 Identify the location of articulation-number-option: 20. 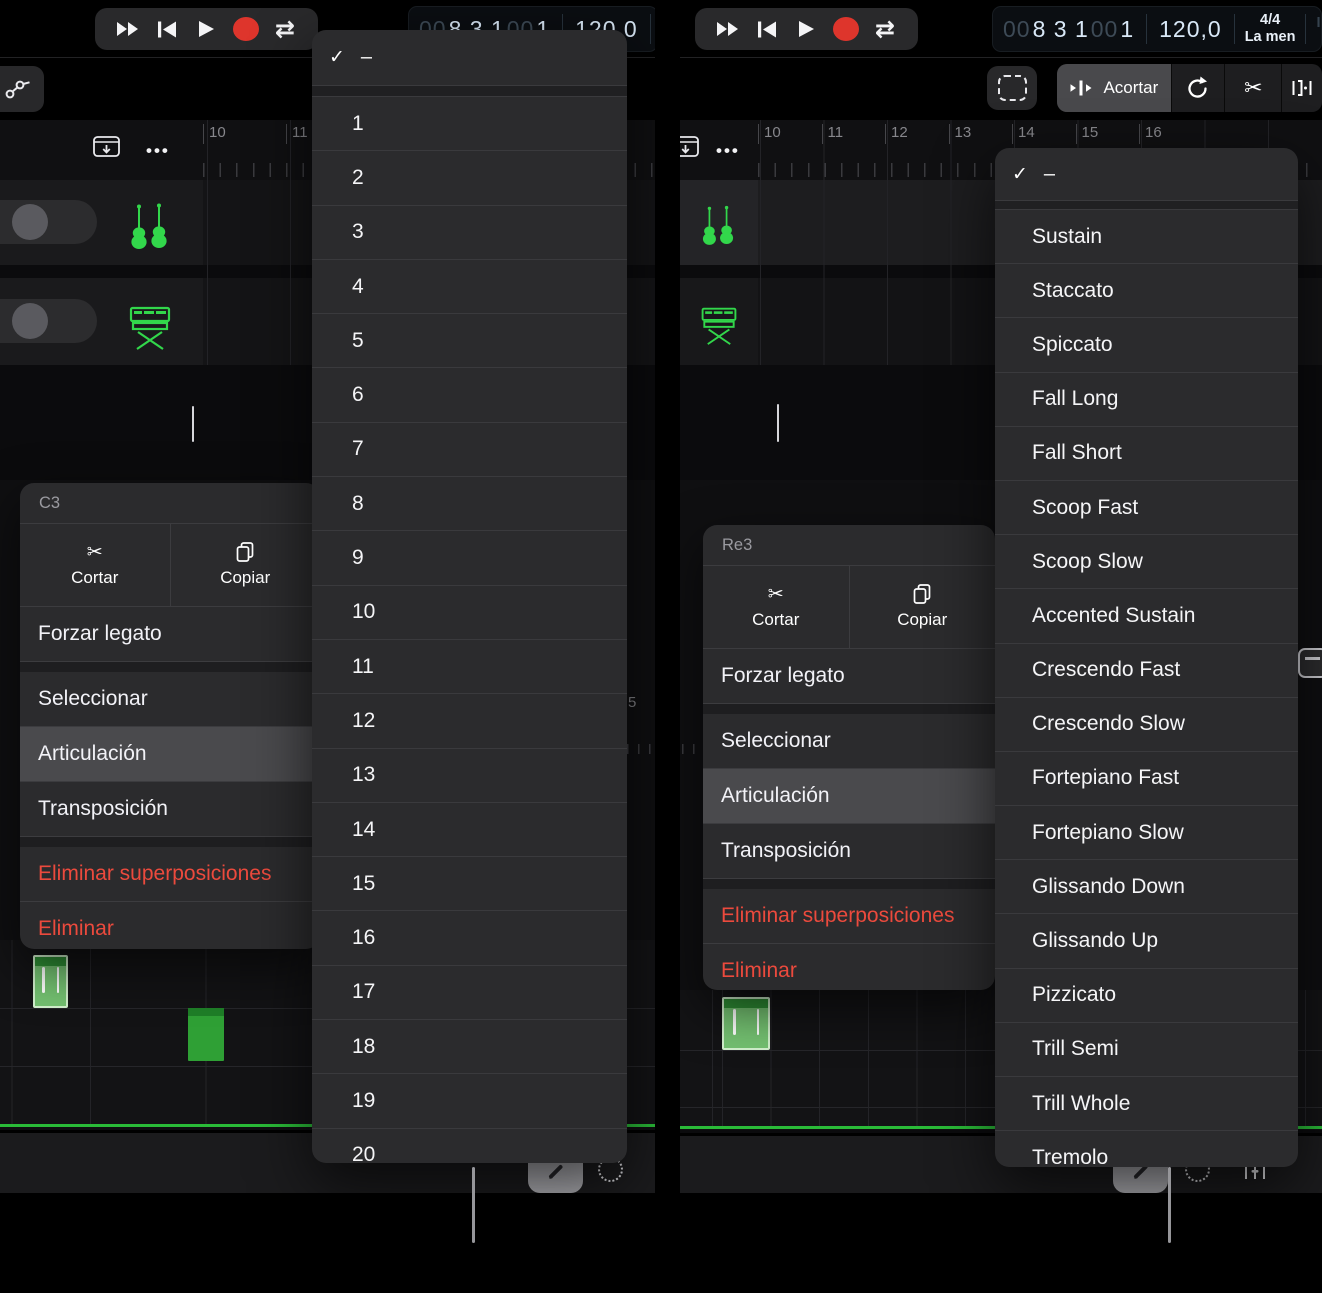
(469, 1145).